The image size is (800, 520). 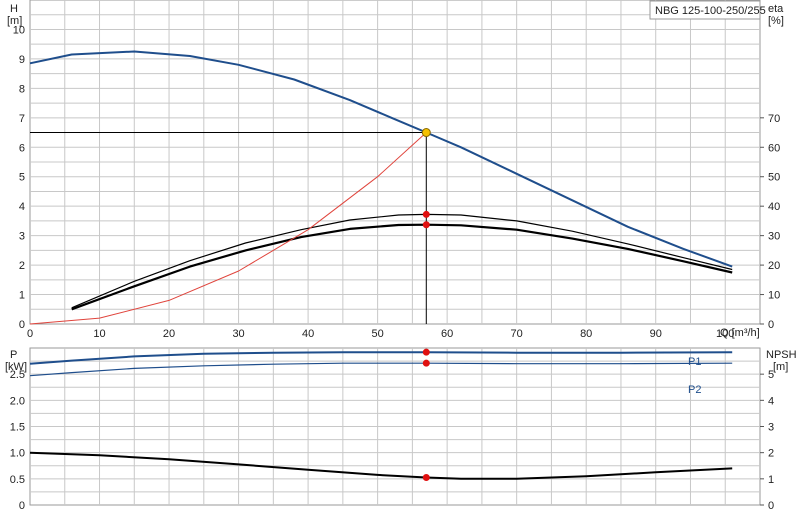 I want to click on x-tick-label: 60, so click(x=447, y=334).